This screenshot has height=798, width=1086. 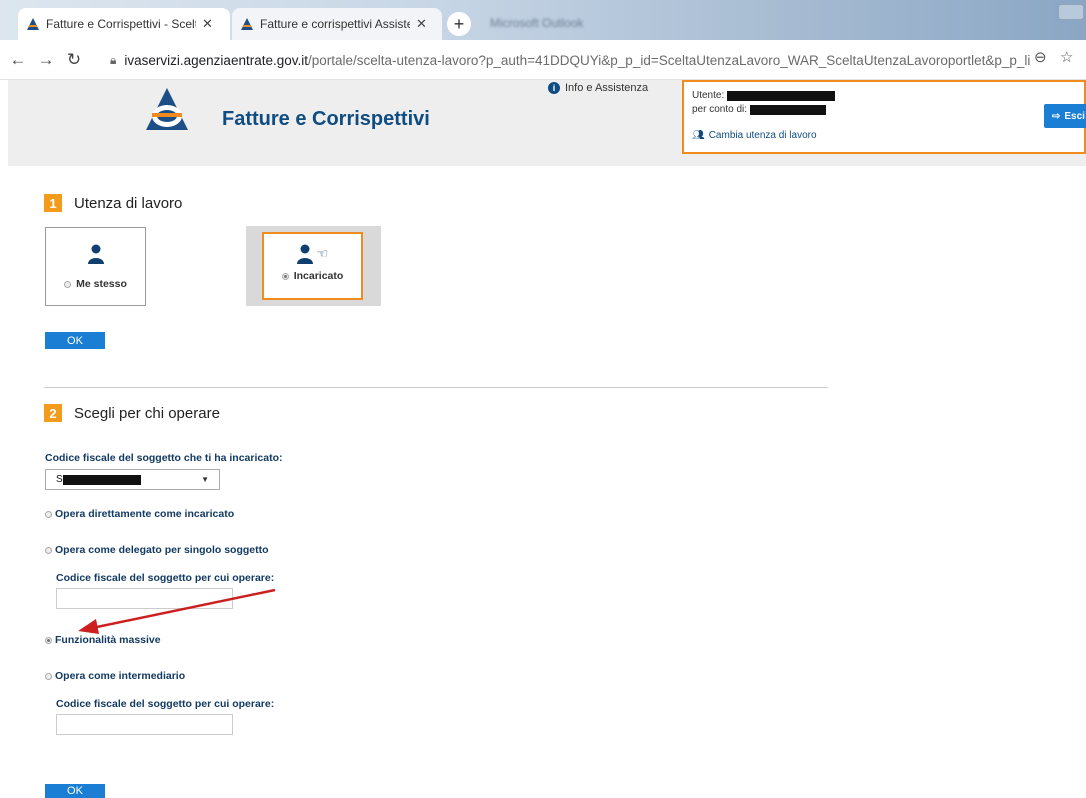 I want to click on radio-direct, so click(x=48, y=514).